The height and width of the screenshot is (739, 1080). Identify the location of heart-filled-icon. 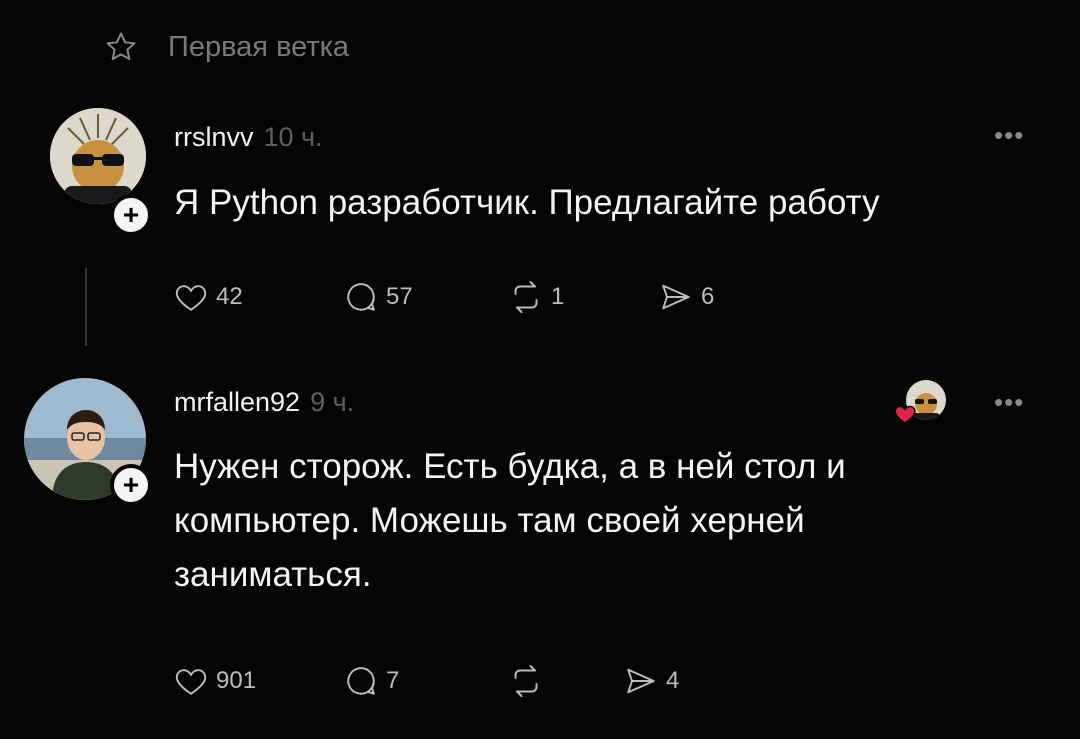
(905, 414).